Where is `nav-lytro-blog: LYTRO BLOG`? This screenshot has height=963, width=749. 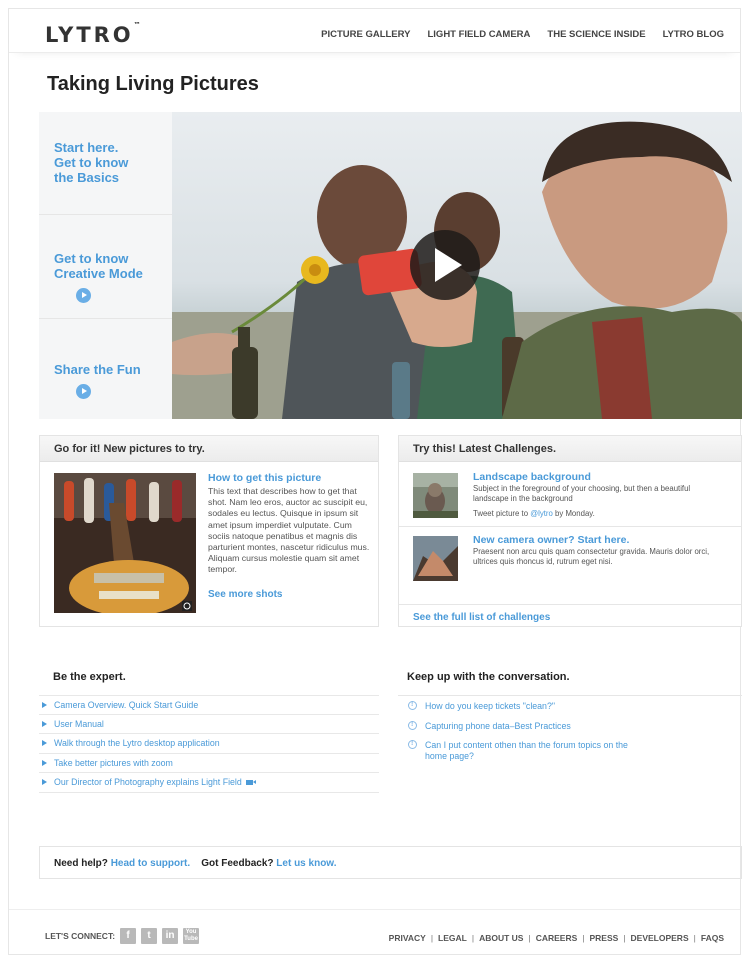
nav-lytro-blog: LYTRO BLOG is located at coordinates (693, 34).